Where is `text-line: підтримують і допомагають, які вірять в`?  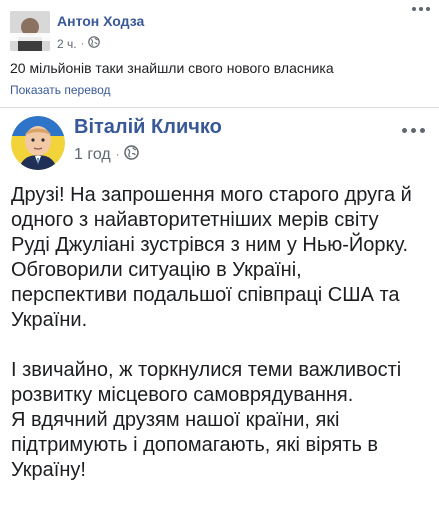
text-line: підтримують і допомагають, які вірять в is located at coordinates (195, 445).